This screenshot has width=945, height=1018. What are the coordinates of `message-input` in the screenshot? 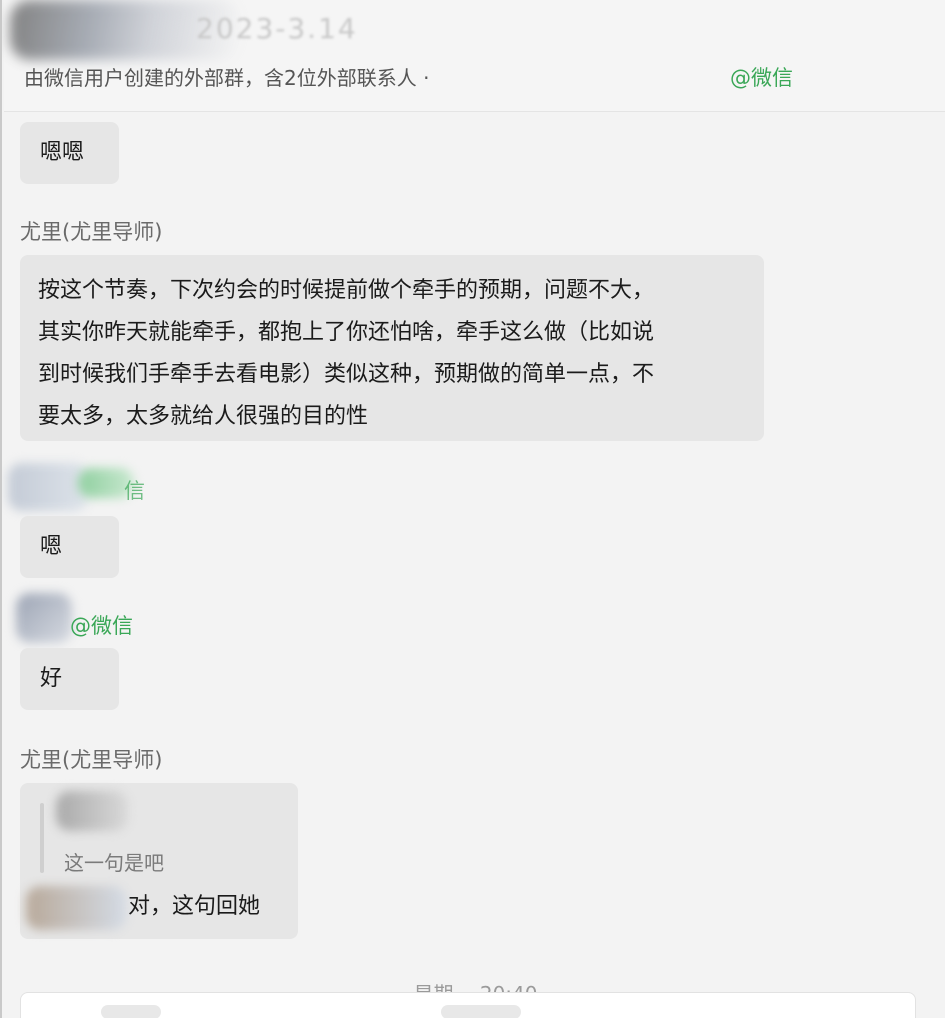 It's located at (468, 1005).